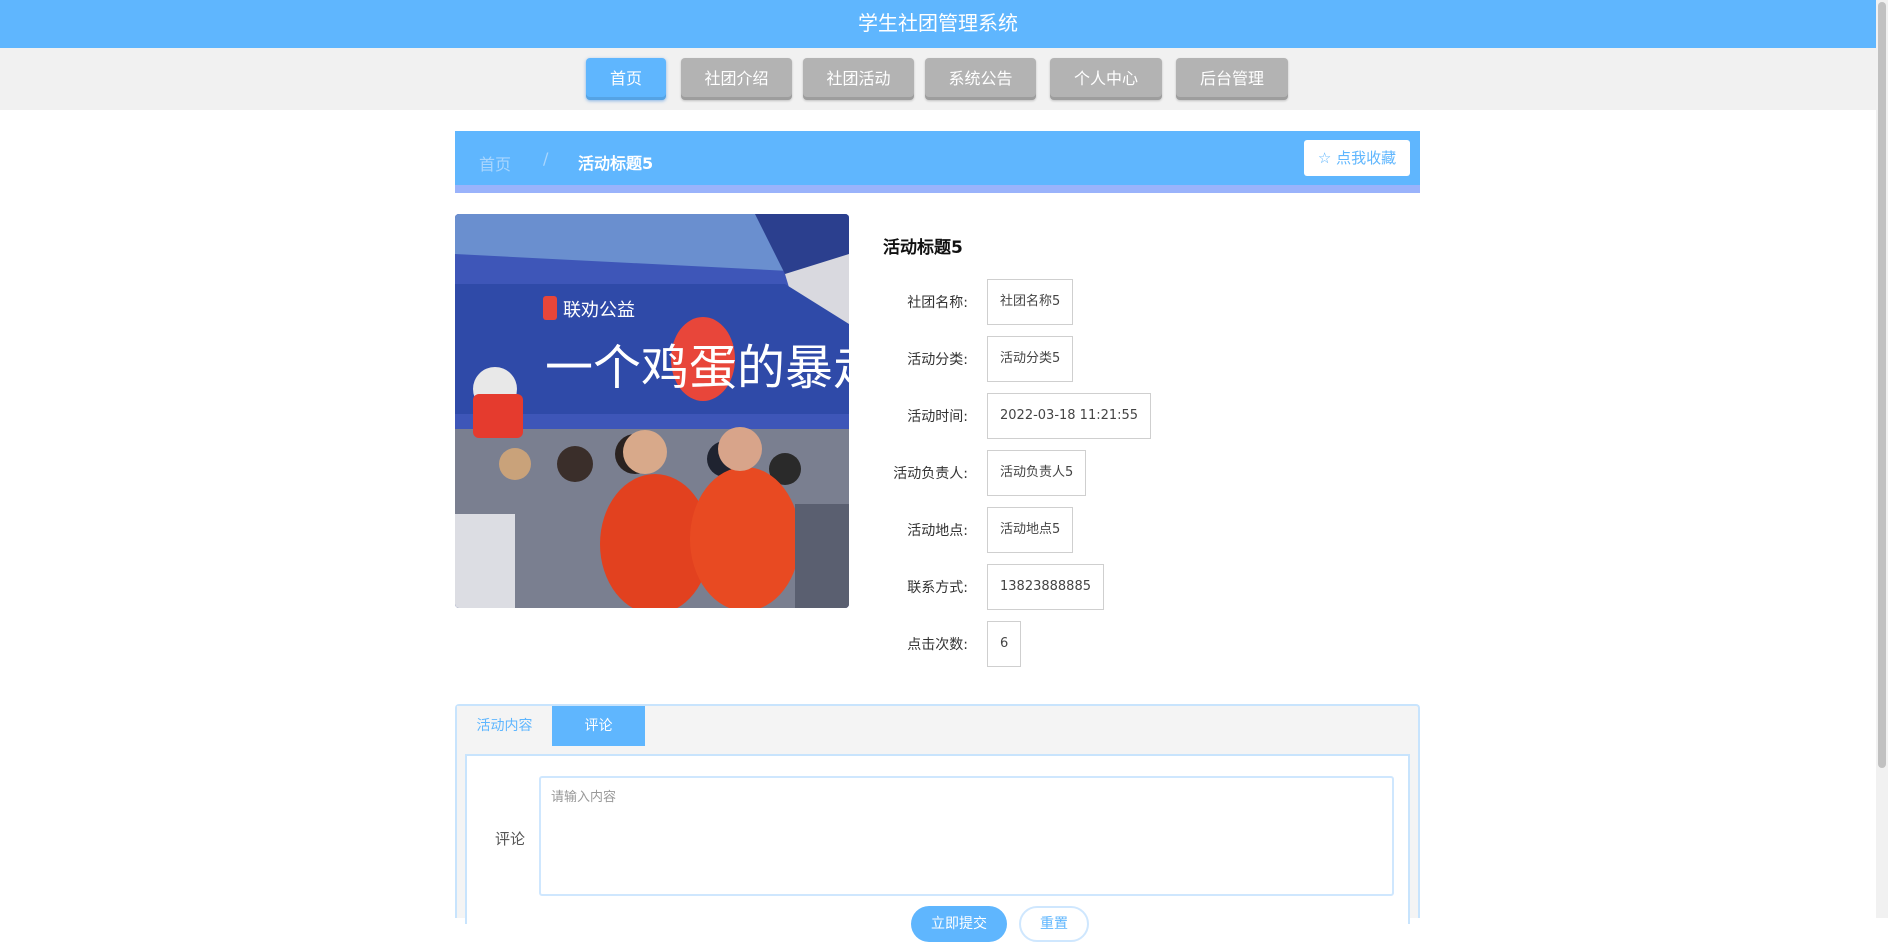  Describe the element at coordinates (1054, 924) in the screenshot. I see `reset-button: 重置` at that location.